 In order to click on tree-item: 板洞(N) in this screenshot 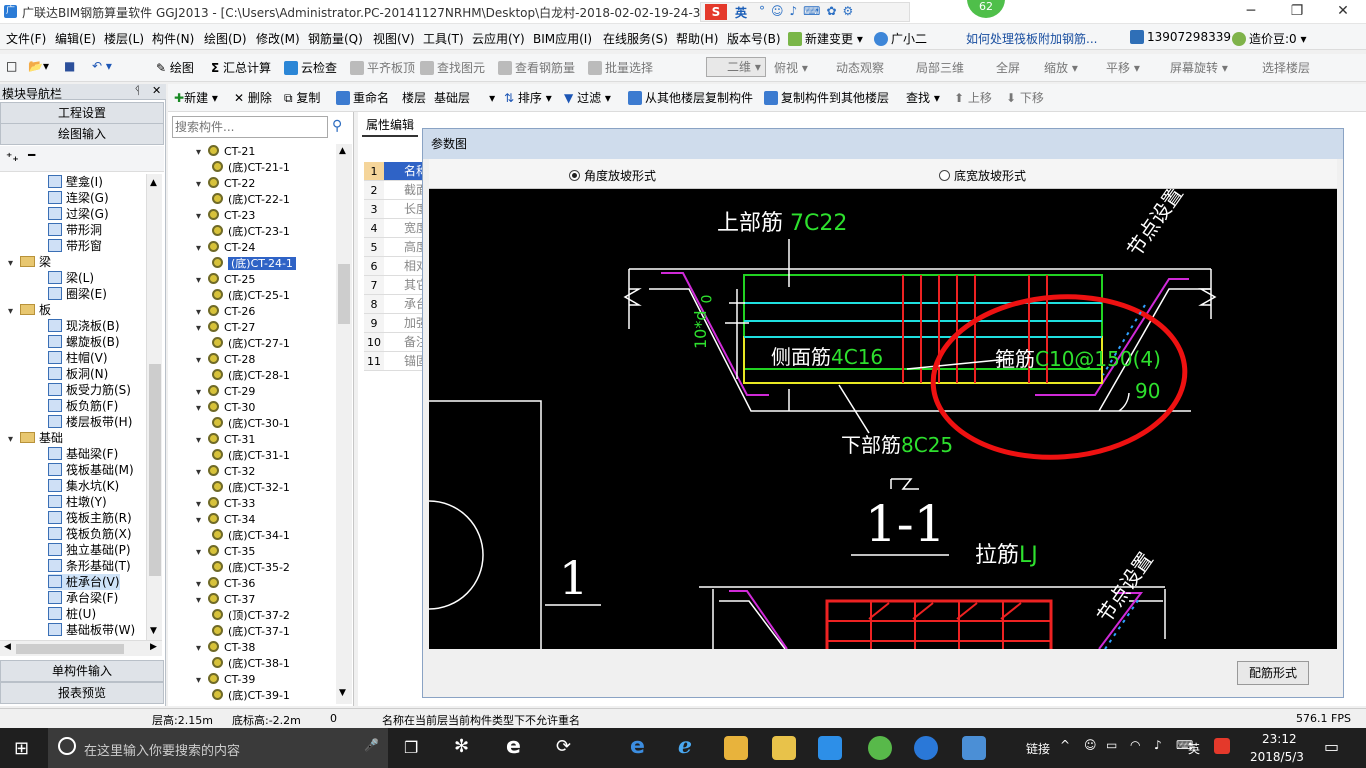, I will do `click(78, 374)`.